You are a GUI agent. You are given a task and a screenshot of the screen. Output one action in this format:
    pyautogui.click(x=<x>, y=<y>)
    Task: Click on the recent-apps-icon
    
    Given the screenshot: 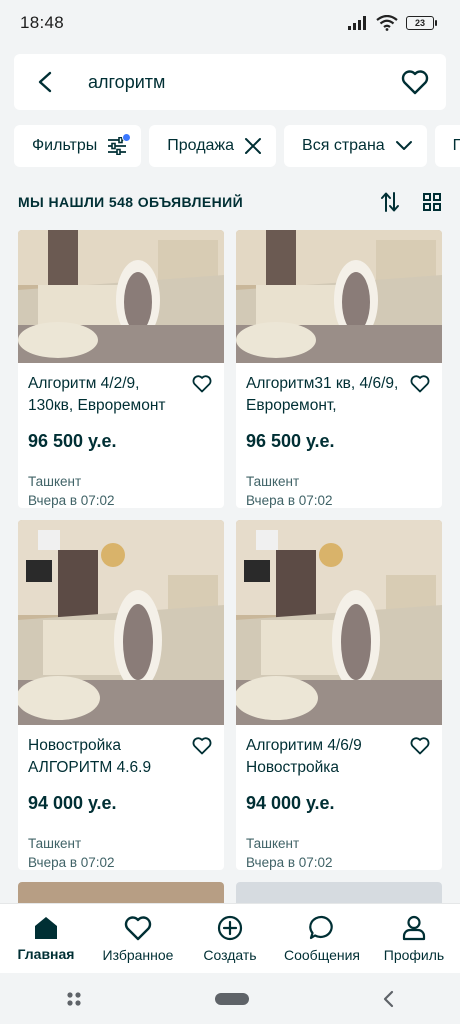 What is the action you would take?
    pyautogui.click(x=74, y=999)
    